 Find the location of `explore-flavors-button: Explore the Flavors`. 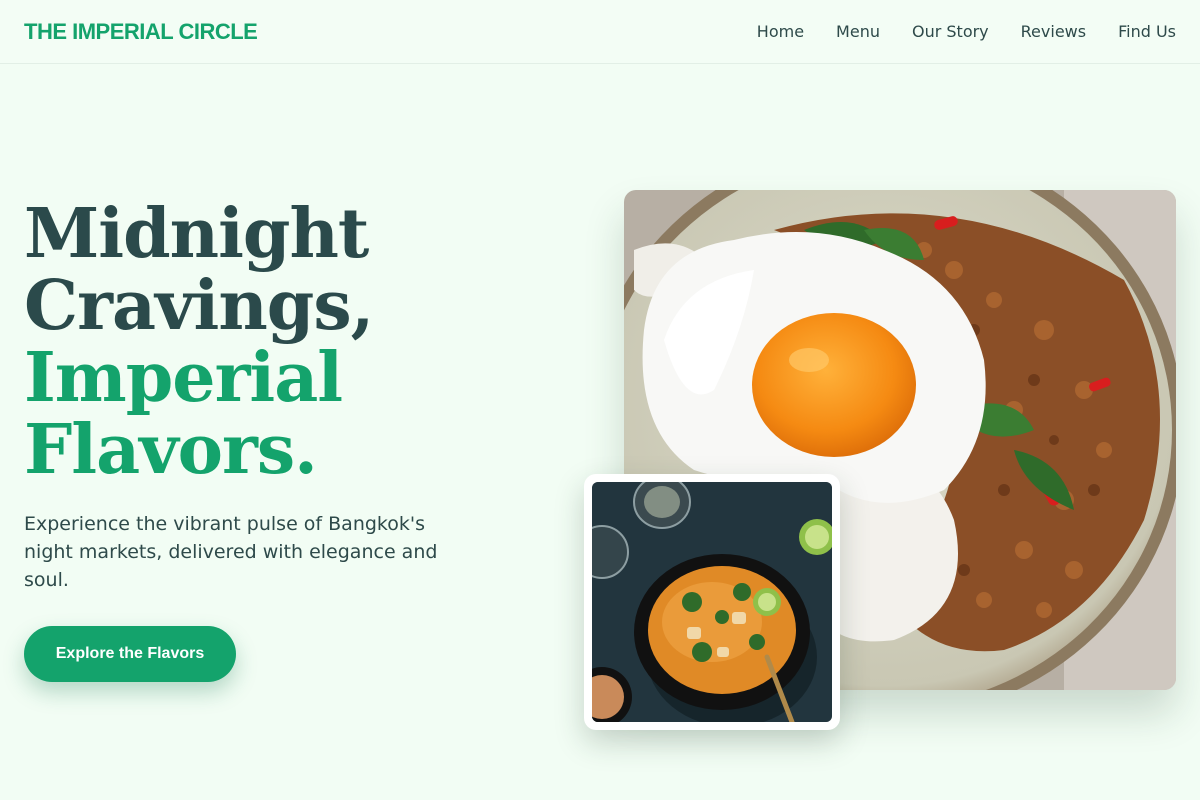

explore-flavors-button: Explore the Flavors is located at coordinates (130, 654).